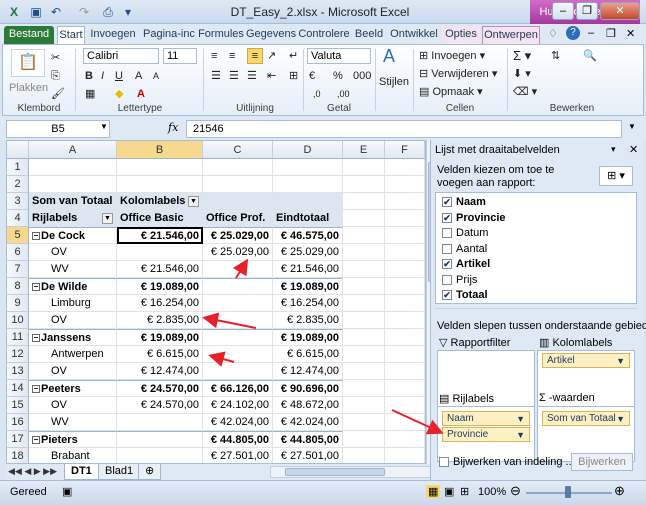 This screenshot has width=646, height=505. Describe the element at coordinates (18, 354) in the screenshot. I see `row-header: 12` at that location.